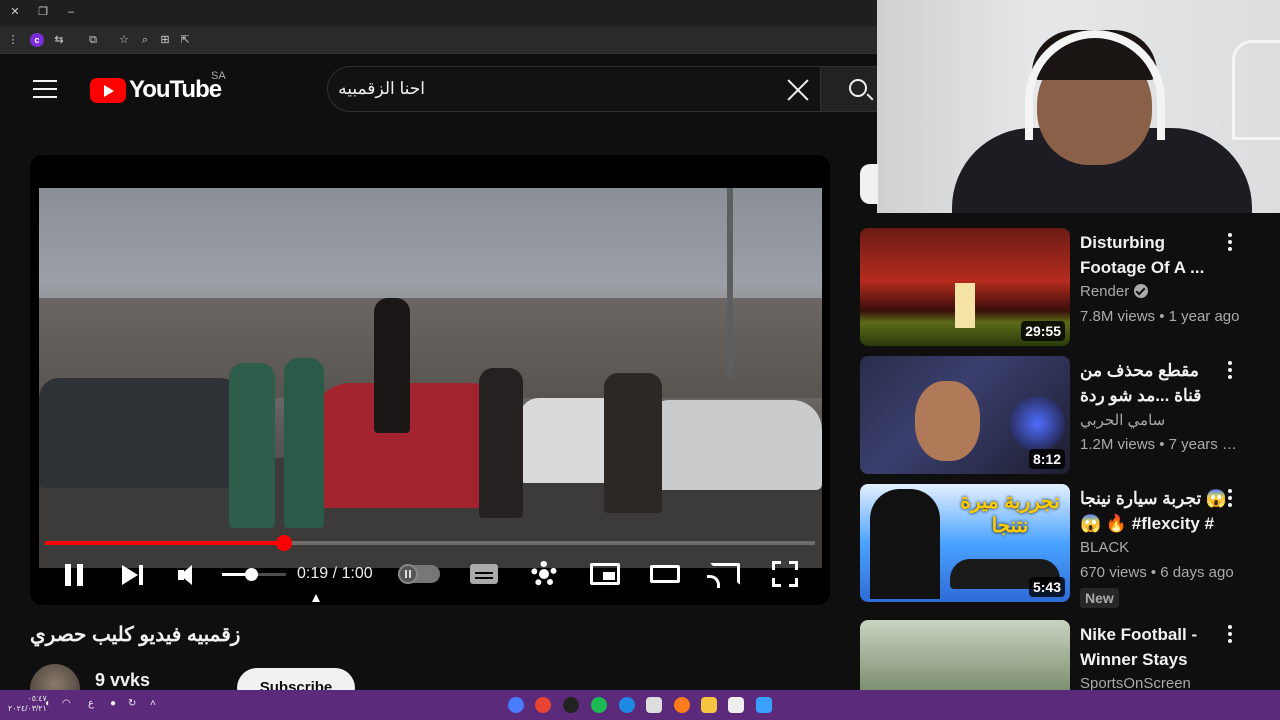 This screenshot has width=1280, height=720. What do you see at coordinates (135, 635) in the screenshot?
I see `video-title: زقمبيه فيديو كليب حصري` at bounding box center [135, 635].